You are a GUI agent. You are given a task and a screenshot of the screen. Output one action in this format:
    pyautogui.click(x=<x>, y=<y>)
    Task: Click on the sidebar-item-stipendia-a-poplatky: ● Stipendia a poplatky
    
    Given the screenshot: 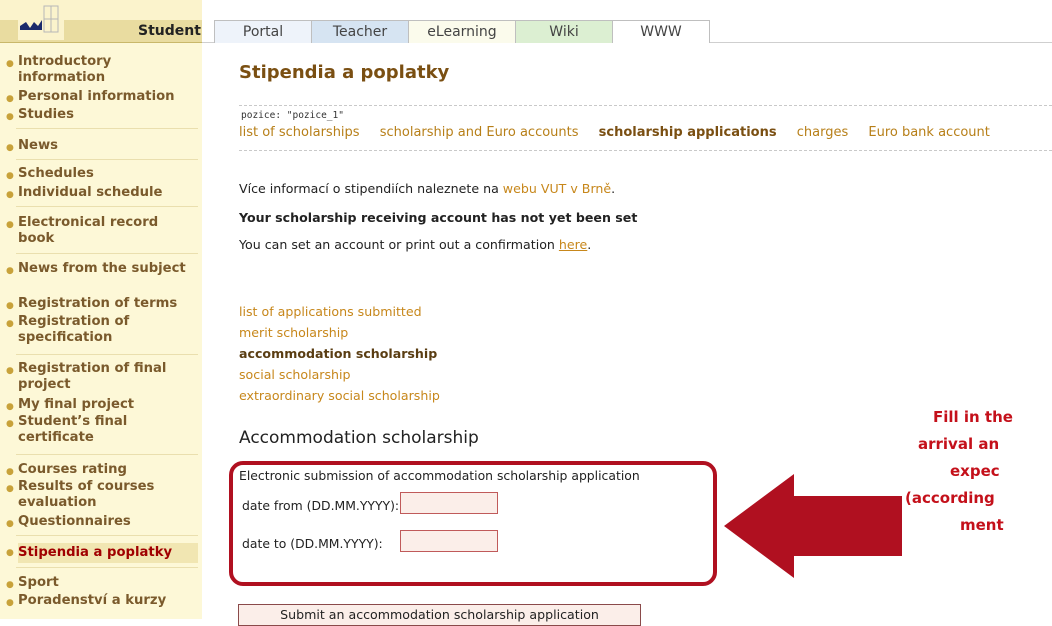 What is the action you would take?
    pyautogui.click(x=102, y=553)
    